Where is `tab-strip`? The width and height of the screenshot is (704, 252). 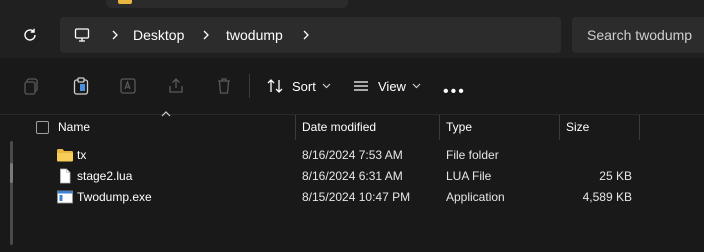
tab-strip is located at coordinates (352, 6).